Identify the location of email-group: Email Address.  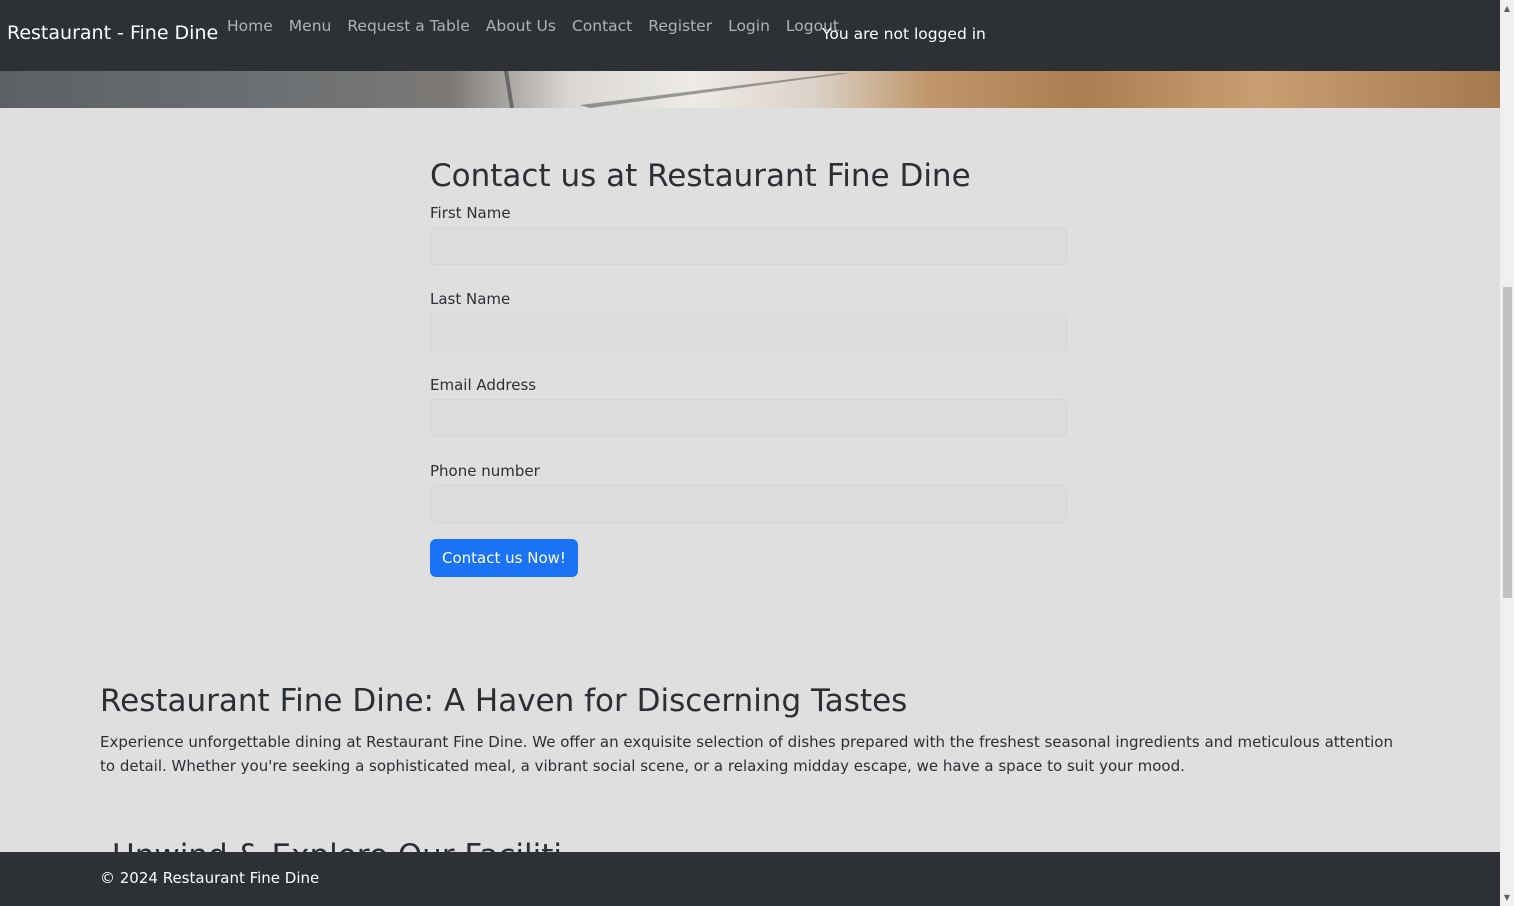
(748, 406).